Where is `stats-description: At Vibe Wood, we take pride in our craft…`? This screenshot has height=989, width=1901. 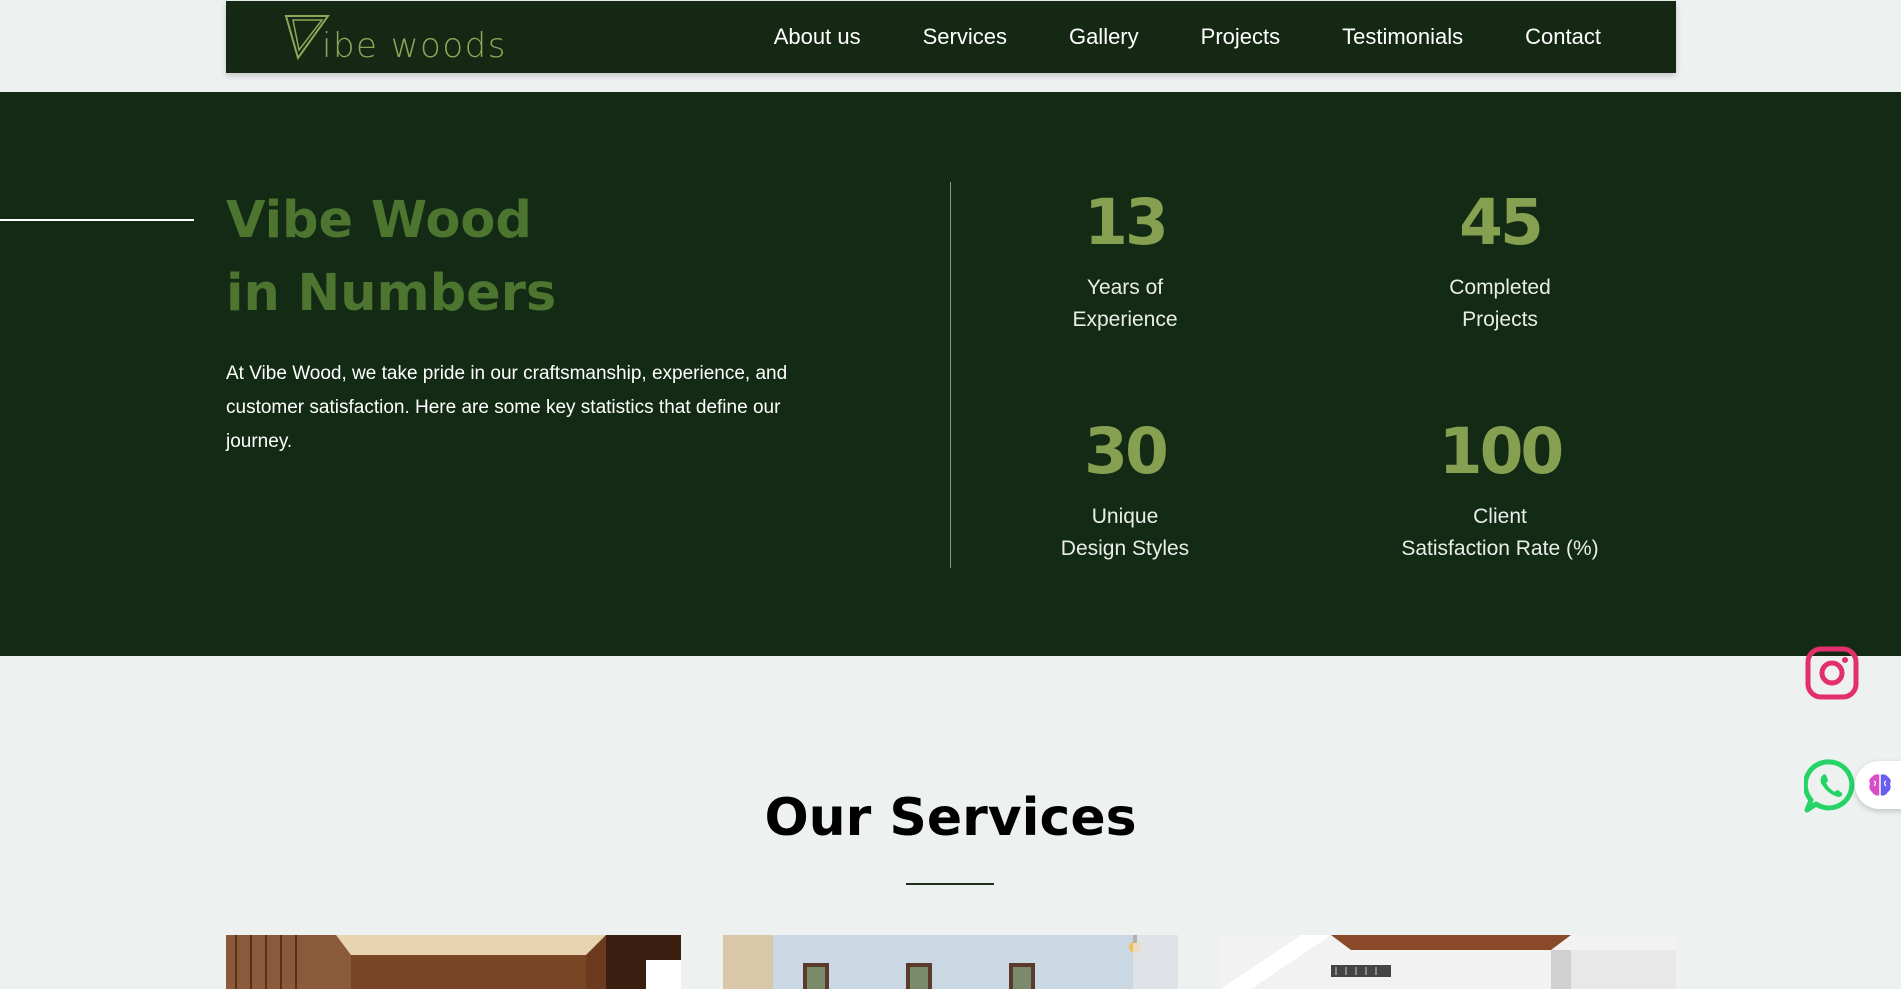
stats-description: At Vibe Wood, we take pride in our craft… is located at coordinates (507, 407).